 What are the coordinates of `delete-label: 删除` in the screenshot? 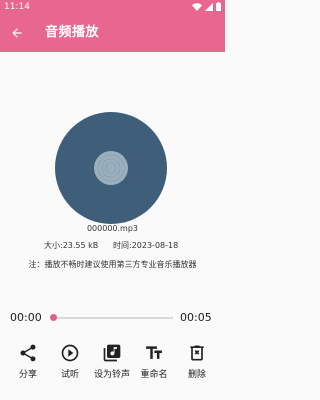 It's located at (196, 375).